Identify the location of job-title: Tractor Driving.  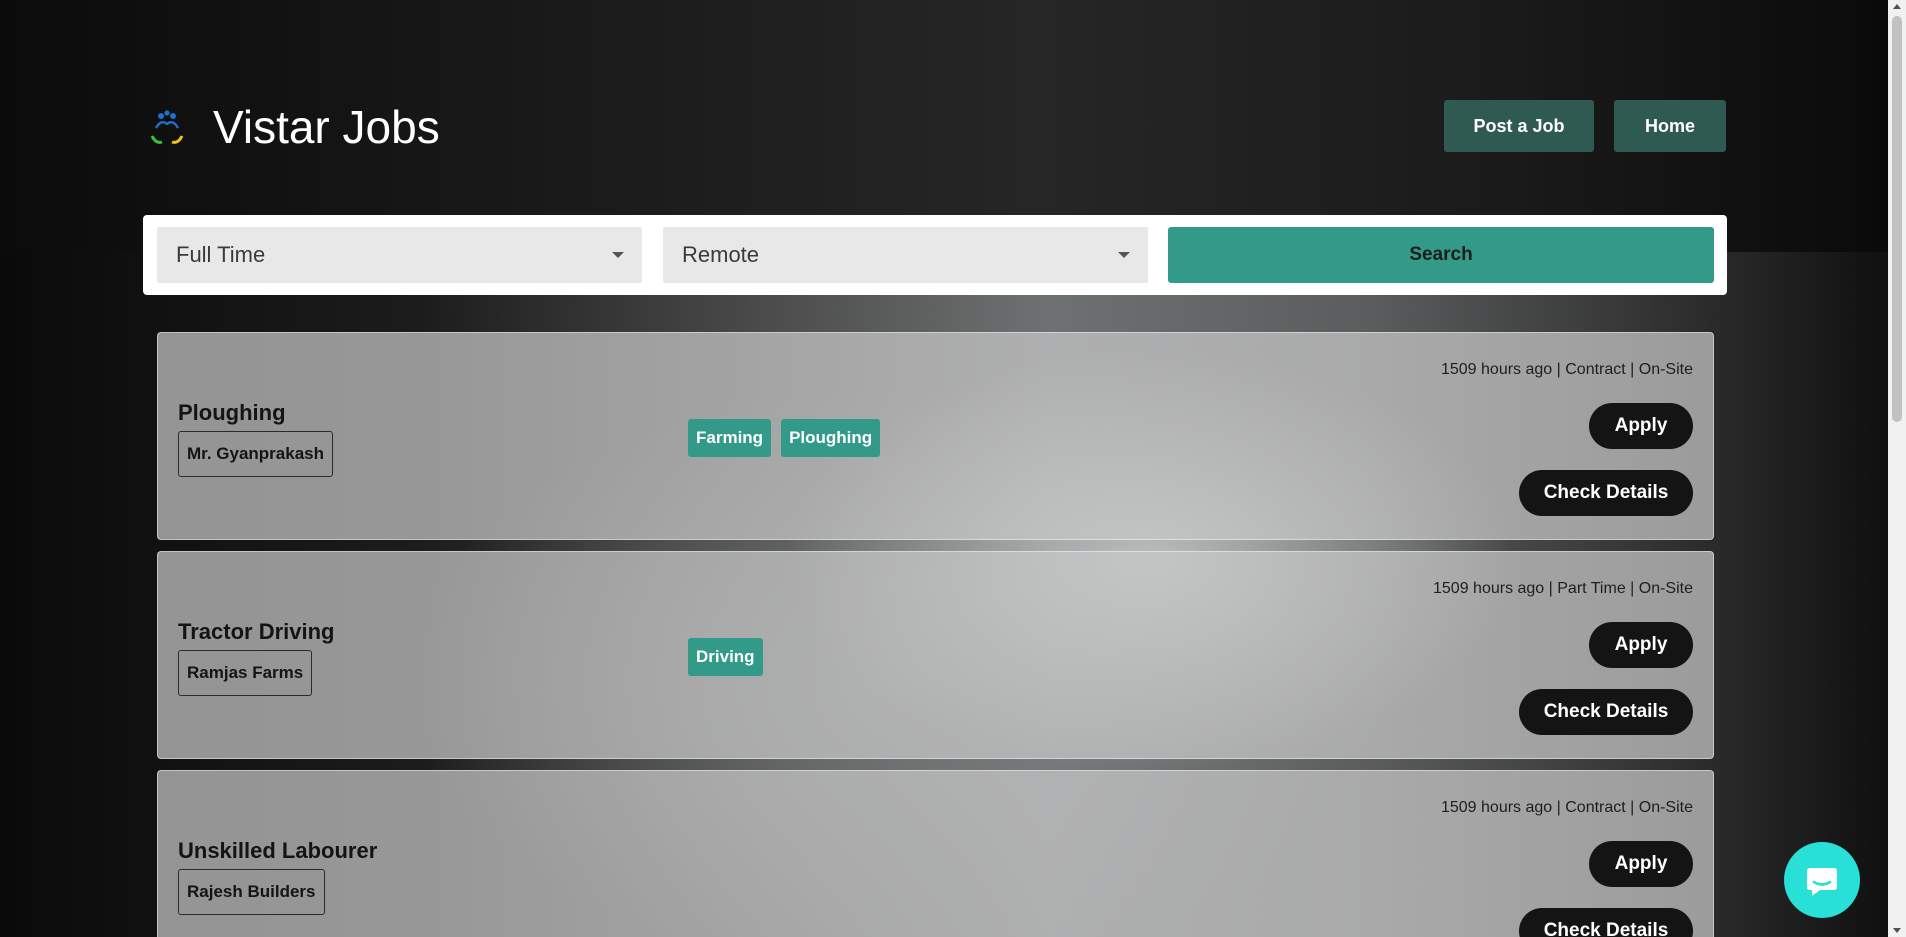
(256, 631).